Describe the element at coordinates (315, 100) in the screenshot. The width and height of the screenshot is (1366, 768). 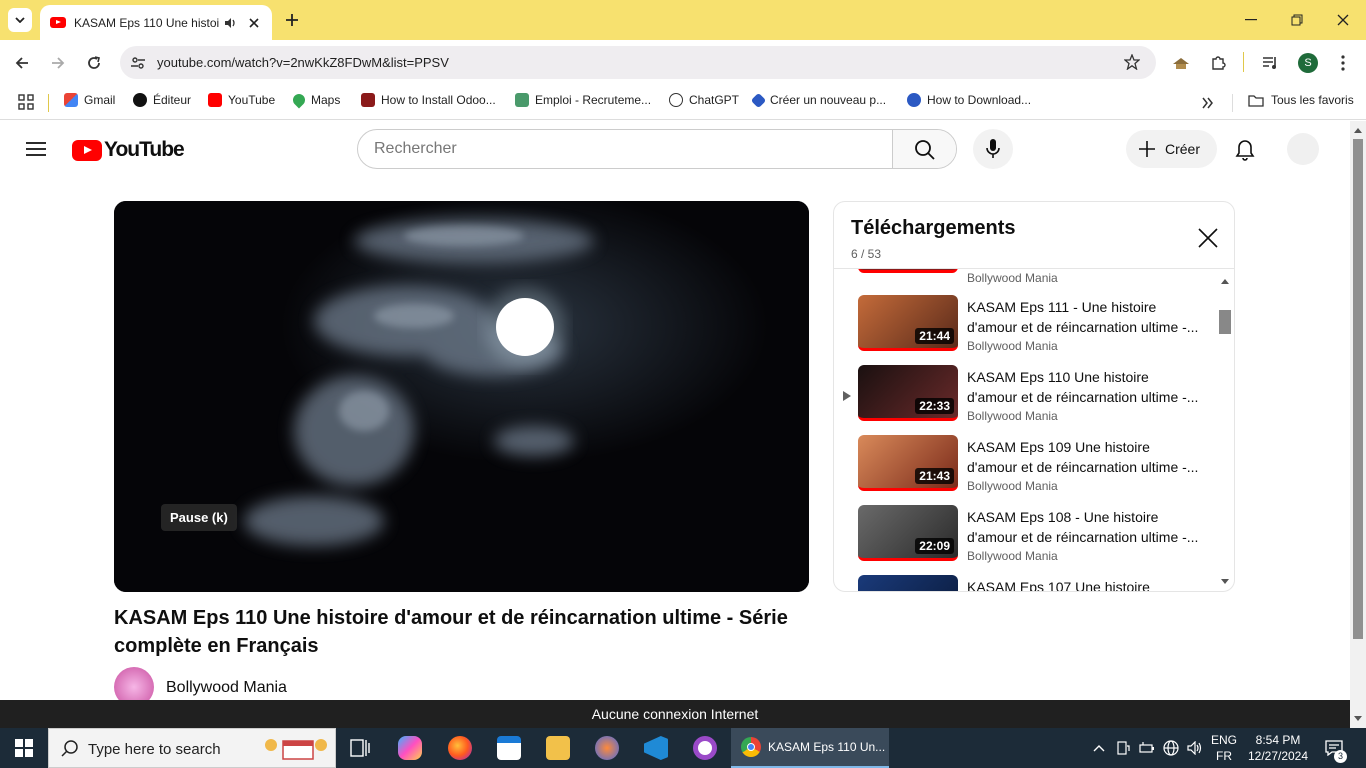
I see `bookmark-maps: Maps` at that location.